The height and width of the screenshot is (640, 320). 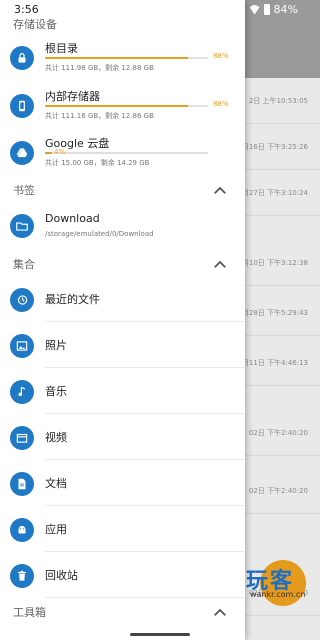 What do you see at coordinates (29, 612) in the screenshot?
I see `section-title: 工具箱` at bounding box center [29, 612].